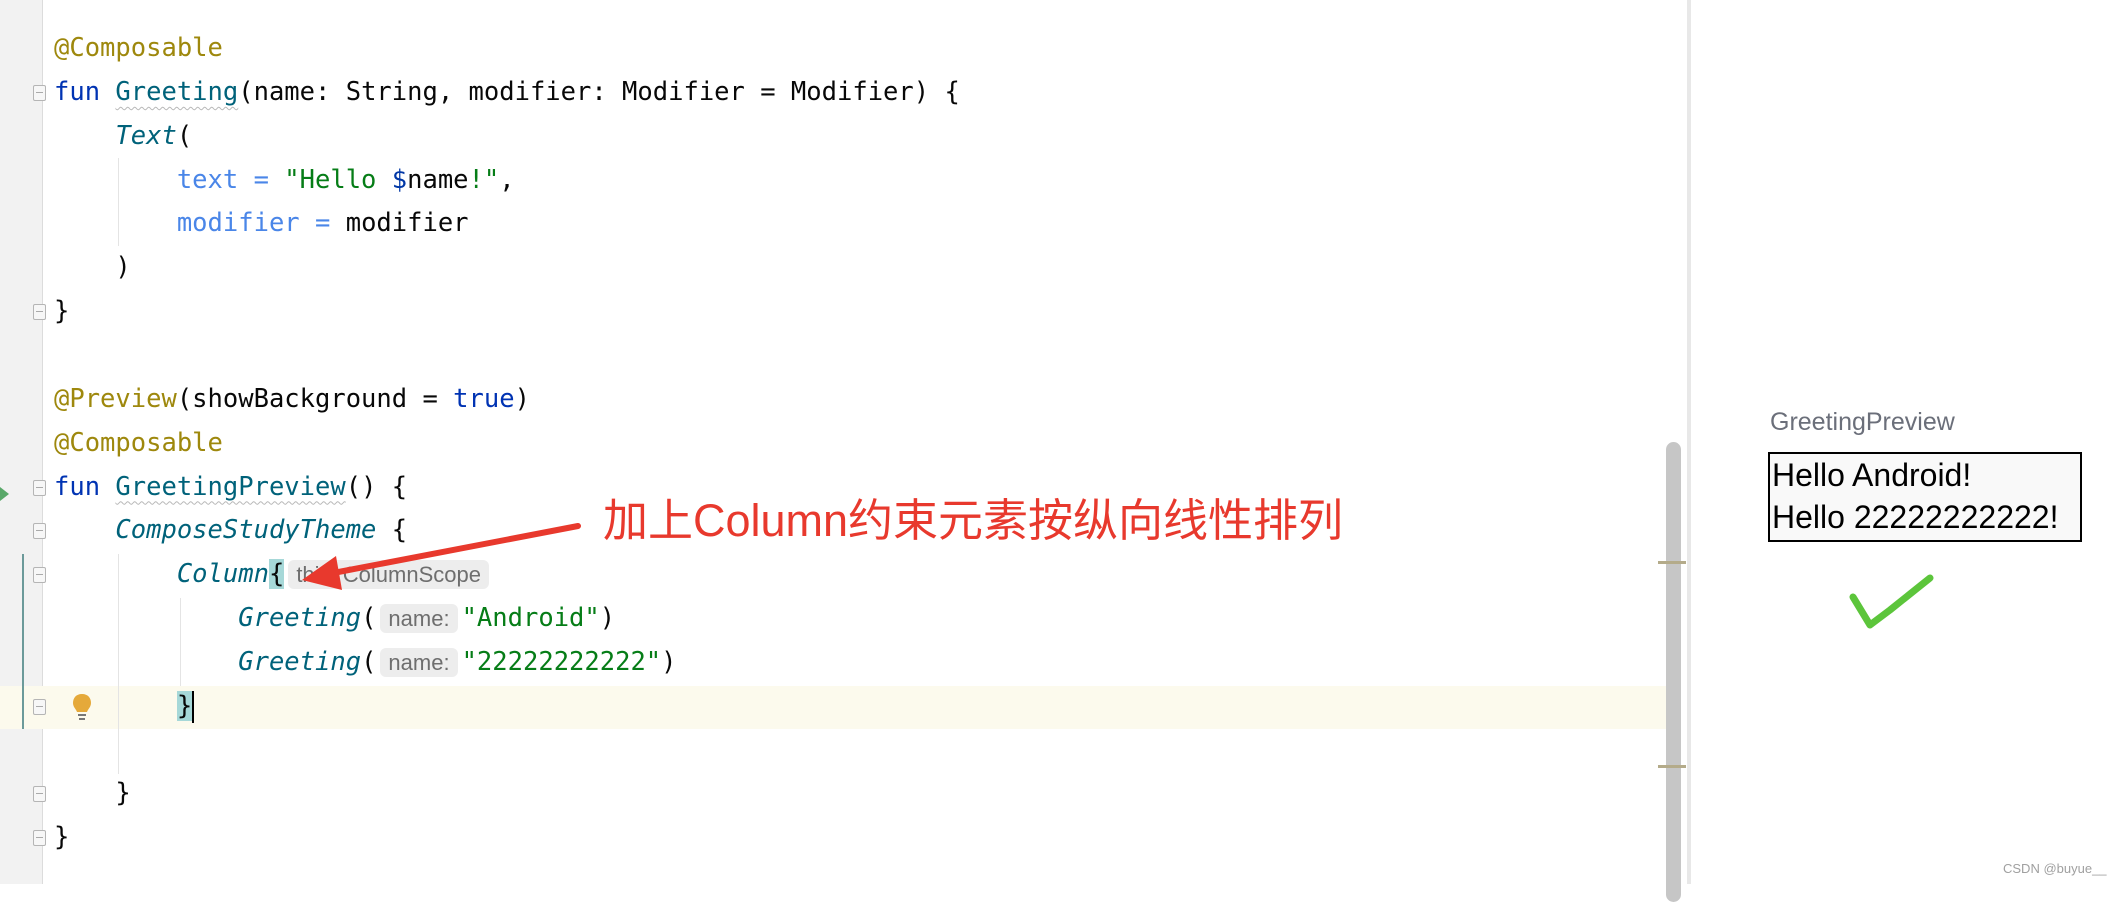  I want to click on code-line: ComposeStudyTheme {, so click(230, 530).